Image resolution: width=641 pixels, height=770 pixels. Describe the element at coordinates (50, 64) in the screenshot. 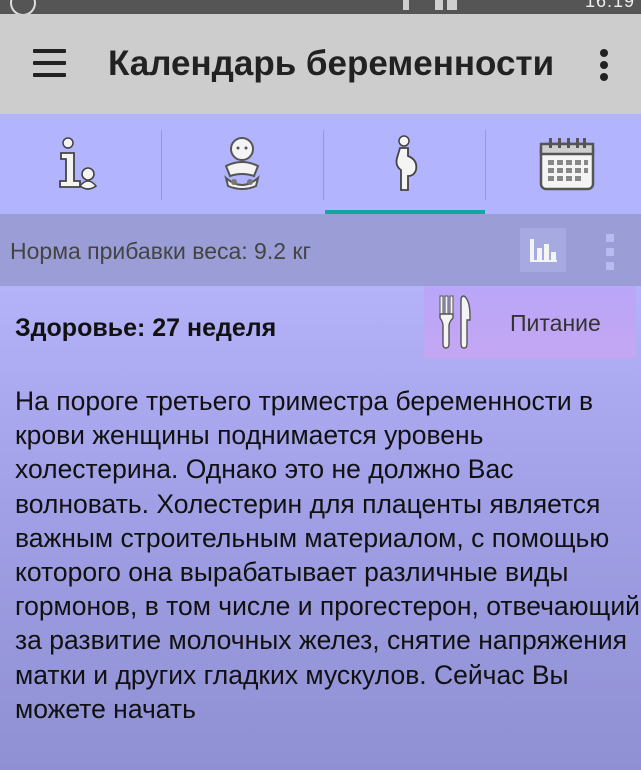

I see `hamburger-menu-icon` at that location.